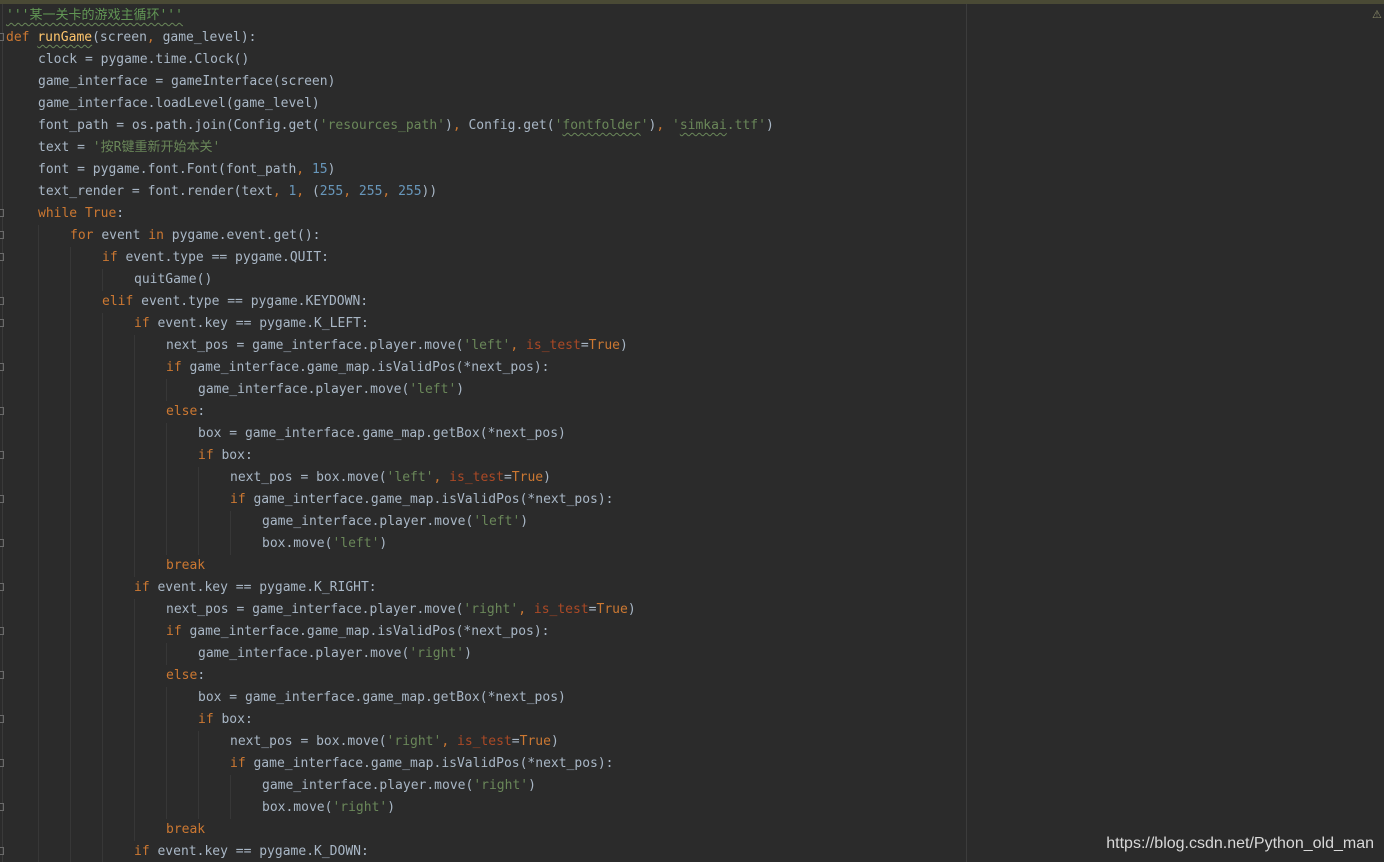 The width and height of the screenshot is (1384, 862). What do you see at coordinates (387, 236) in the screenshot?
I see `code-line: for event in pygame.event.get():` at bounding box center [387, 236].